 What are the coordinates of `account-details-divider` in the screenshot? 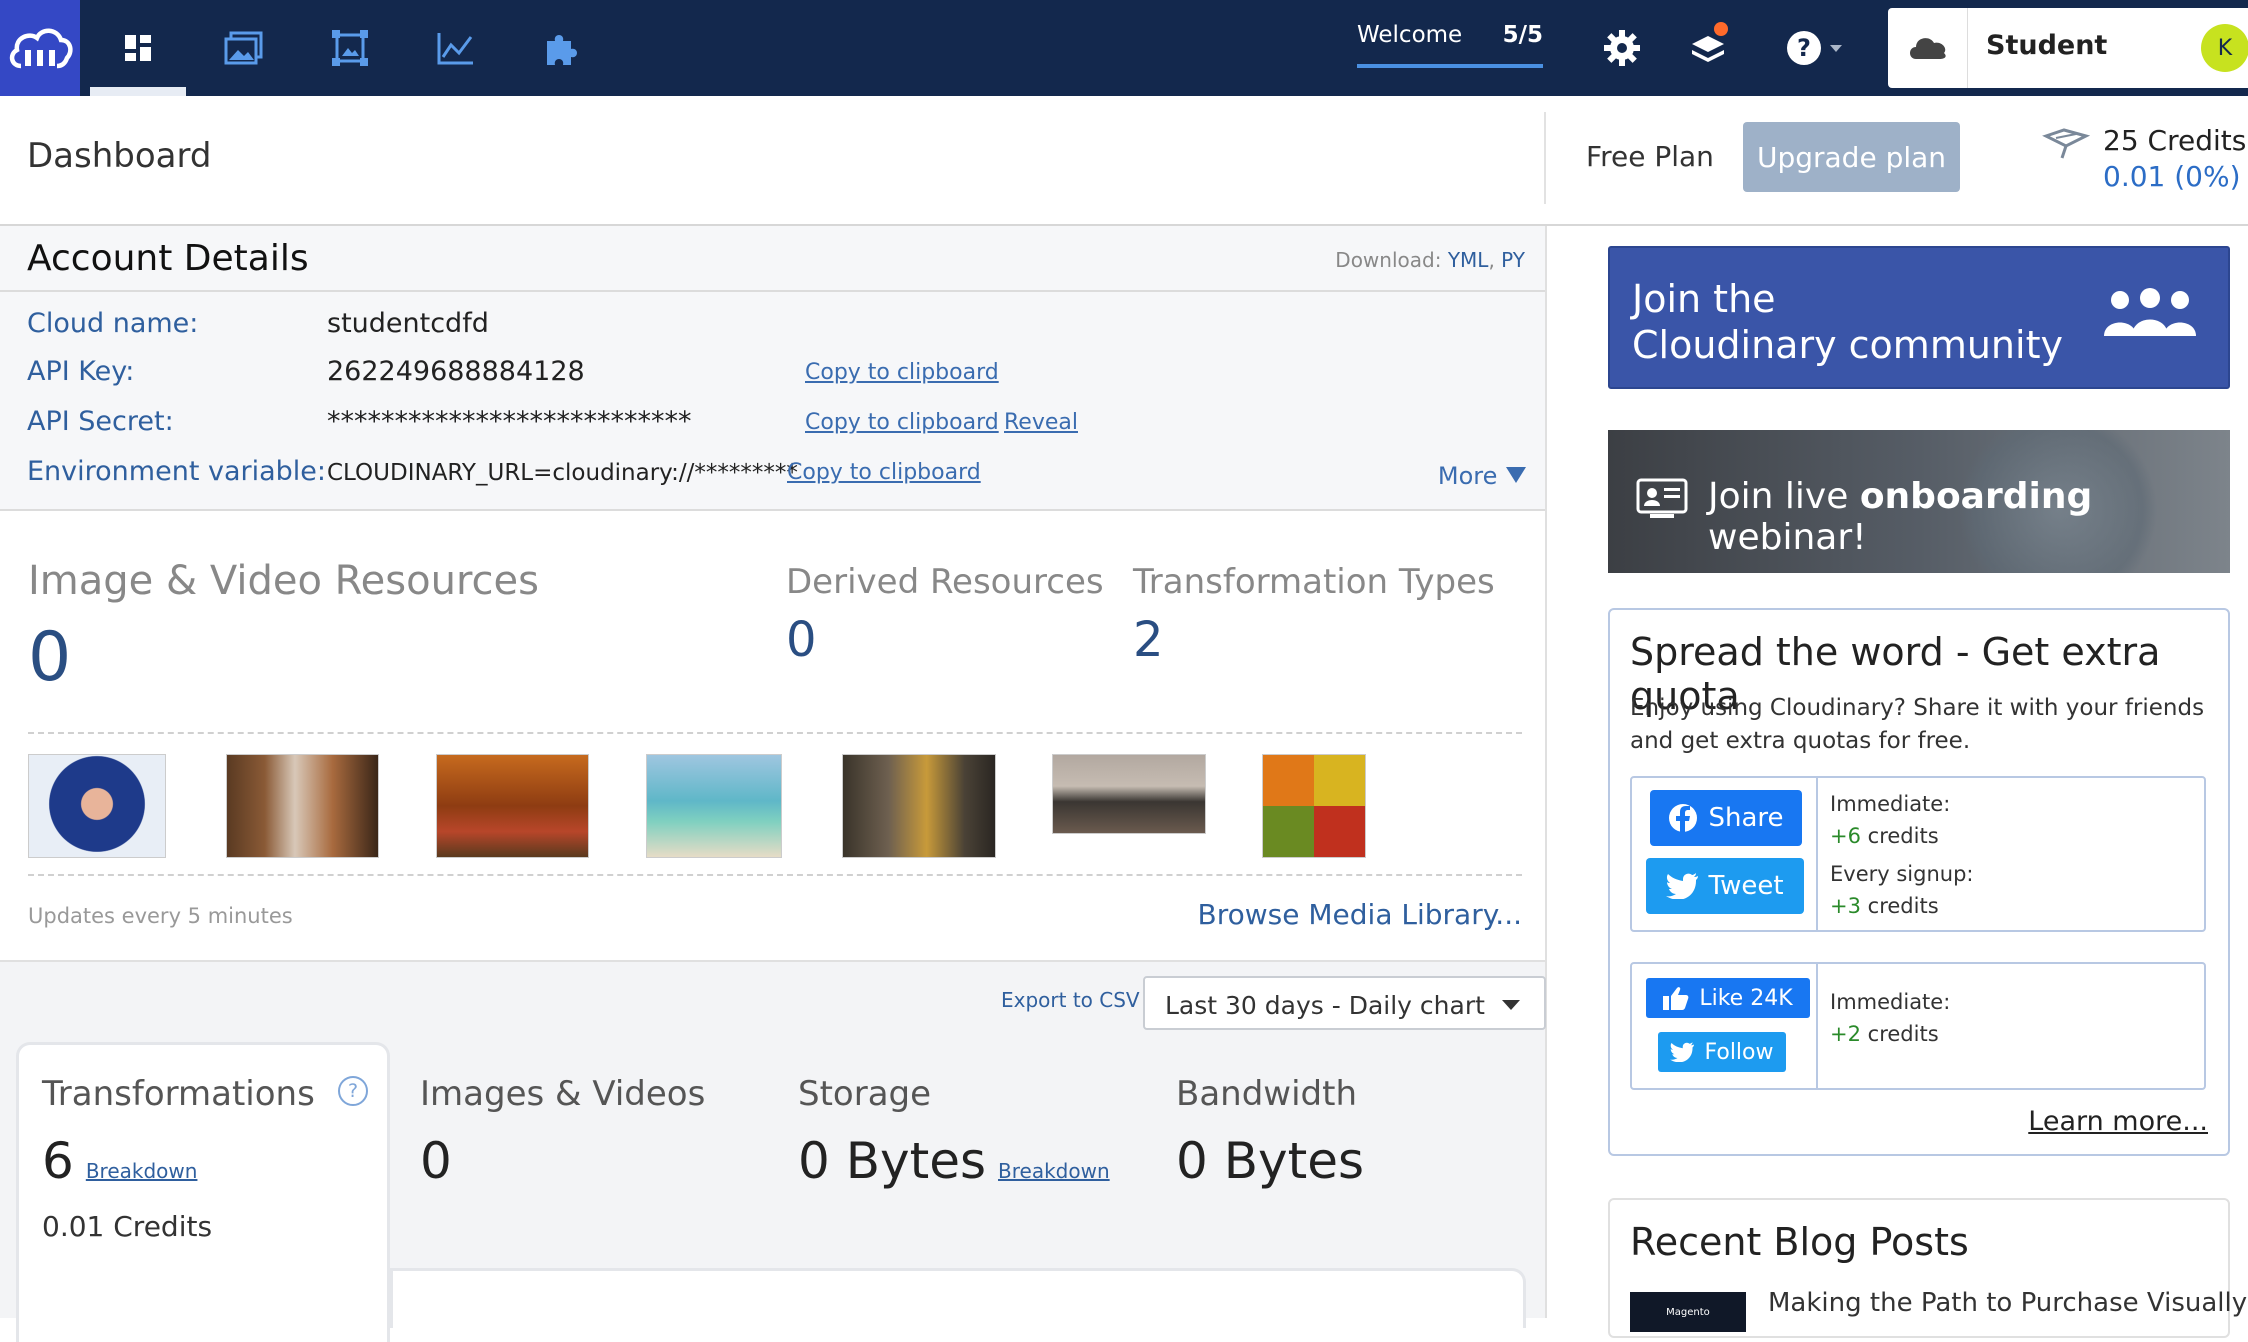 It's located at (772, 291).